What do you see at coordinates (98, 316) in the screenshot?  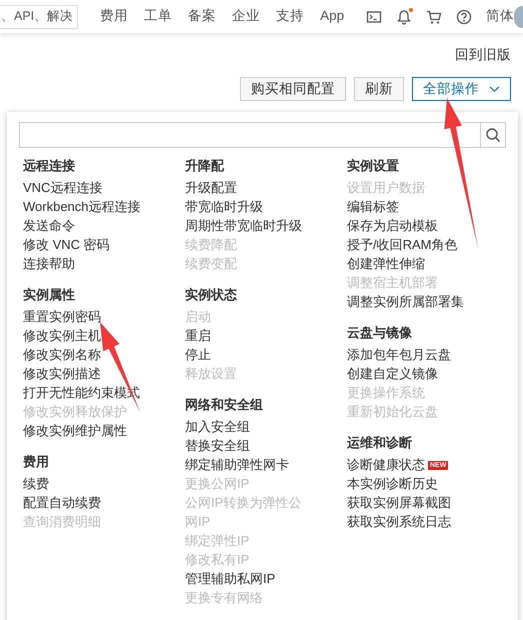 I see `menu-item: 重置实例密码` at bounding box center [98, 316].